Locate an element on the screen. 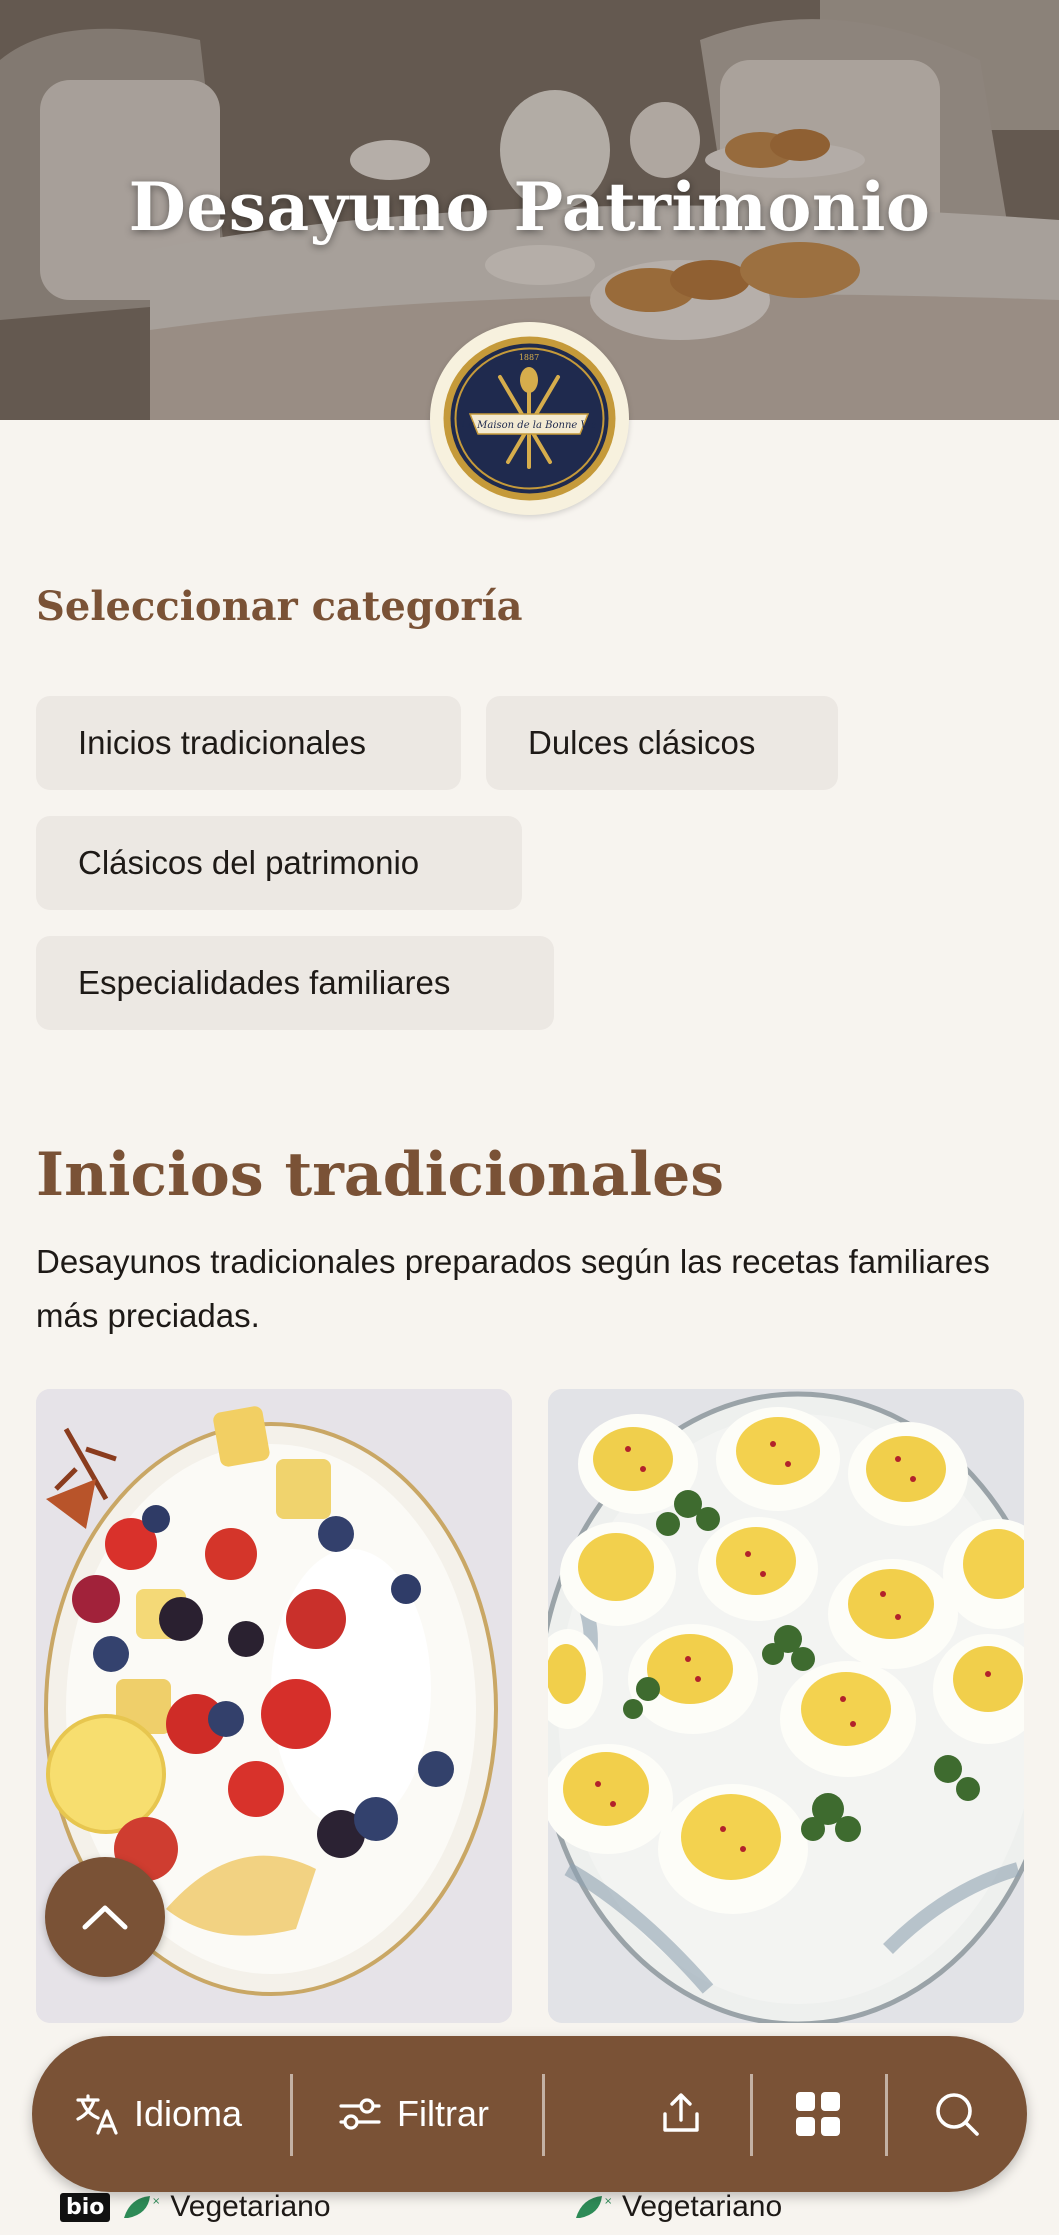  category-chip-inicios-tradicionales: Inicios tradicionales is located at coordinates (248, 743).